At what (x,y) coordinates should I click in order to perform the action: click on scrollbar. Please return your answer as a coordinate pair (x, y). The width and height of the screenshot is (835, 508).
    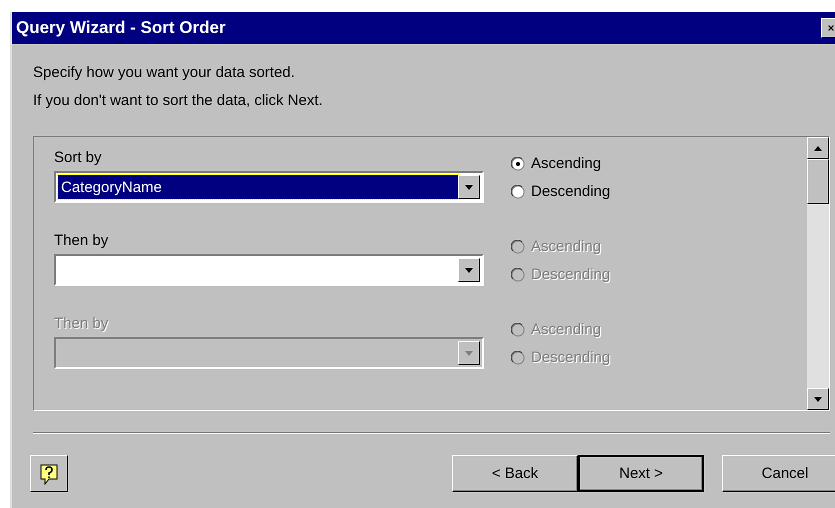
    Looking at the image, I should click on (818, 273).